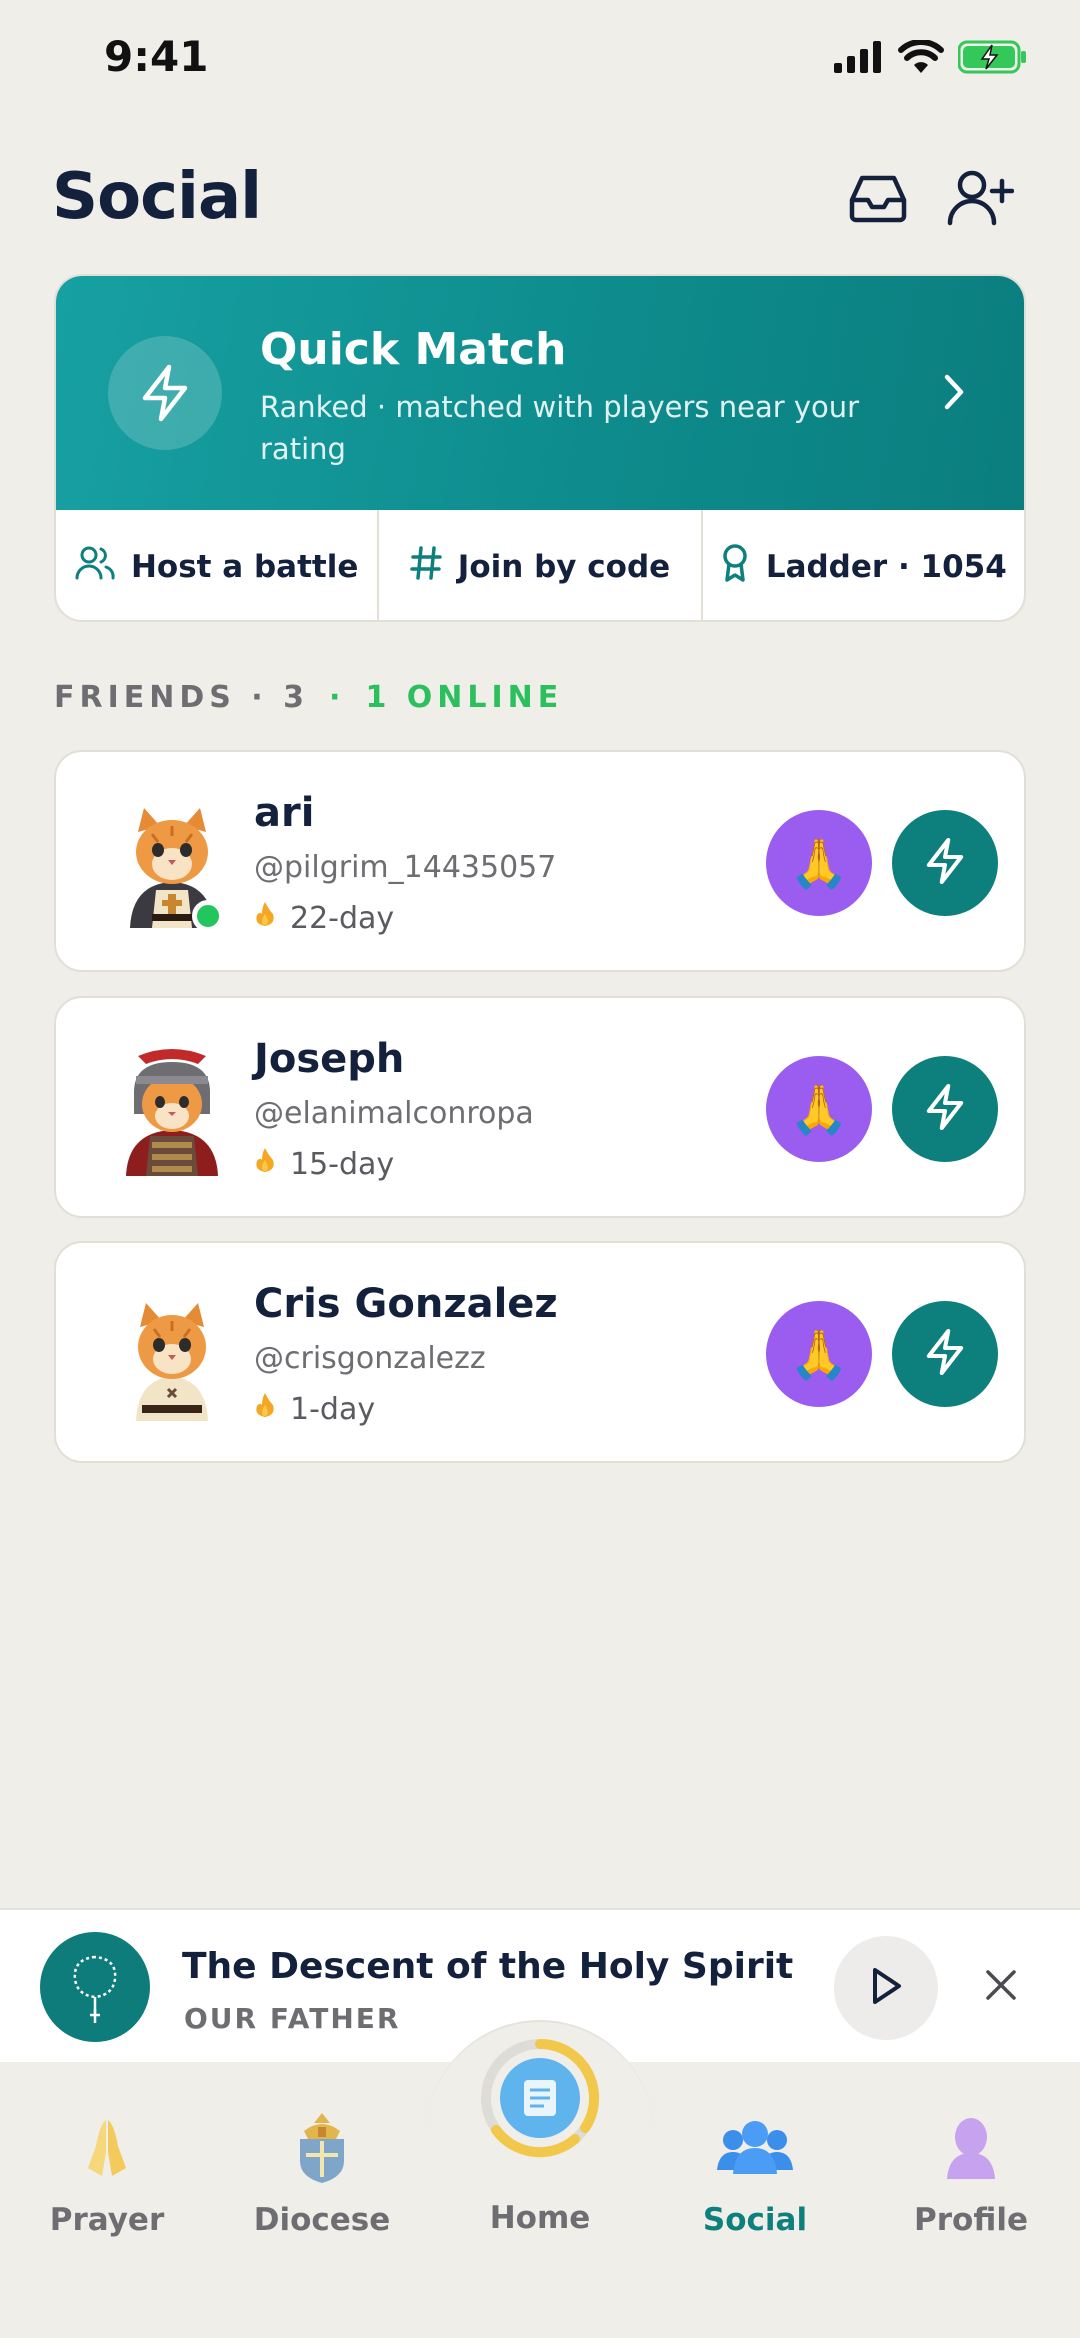 The image size is (1080, 2338). Describe the element at coordinates (284, 813) in the screenshot. I see `friend-name: ari` at that location.